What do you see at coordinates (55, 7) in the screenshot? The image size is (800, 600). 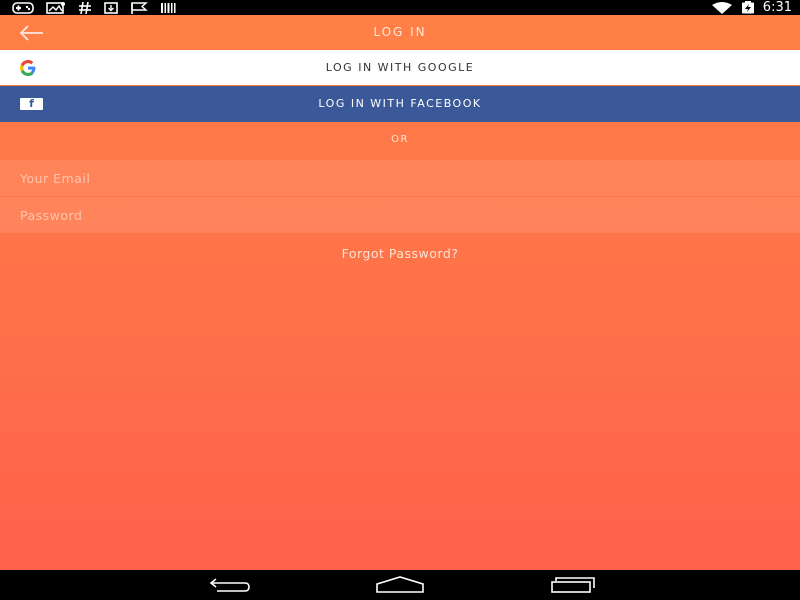 I see `image-icon` at bounding box center [55, 7].